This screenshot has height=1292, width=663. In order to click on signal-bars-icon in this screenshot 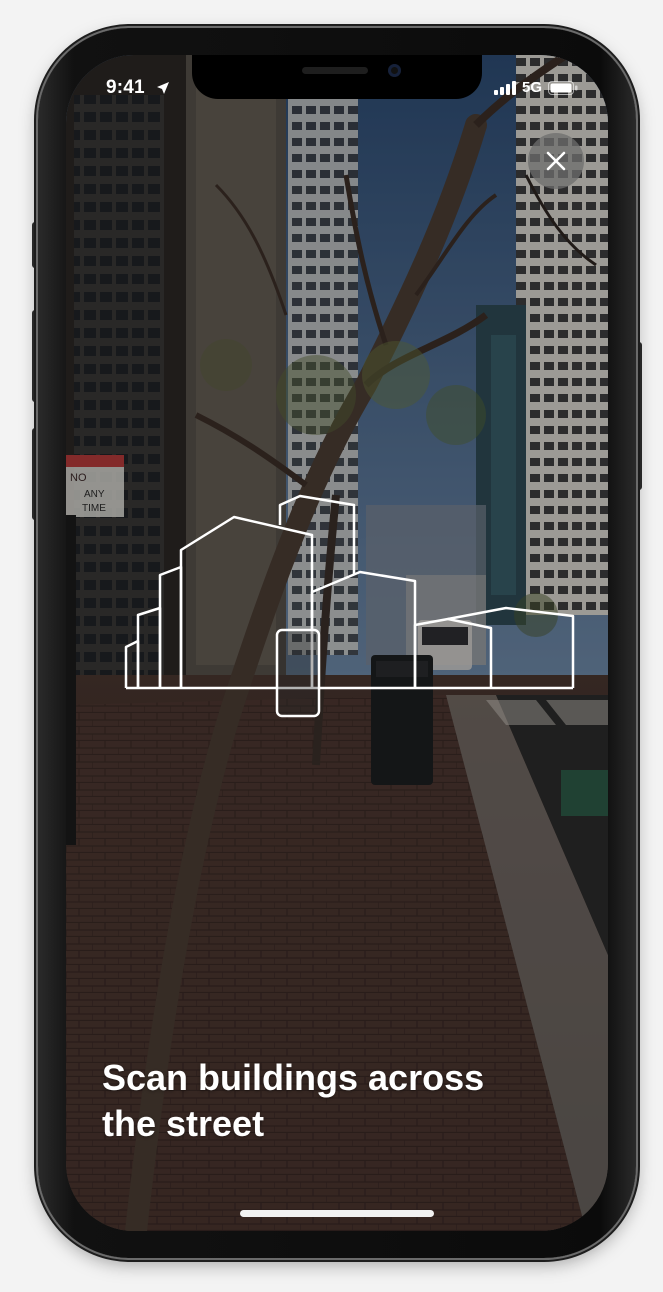, I will do `click(504, 87)`.